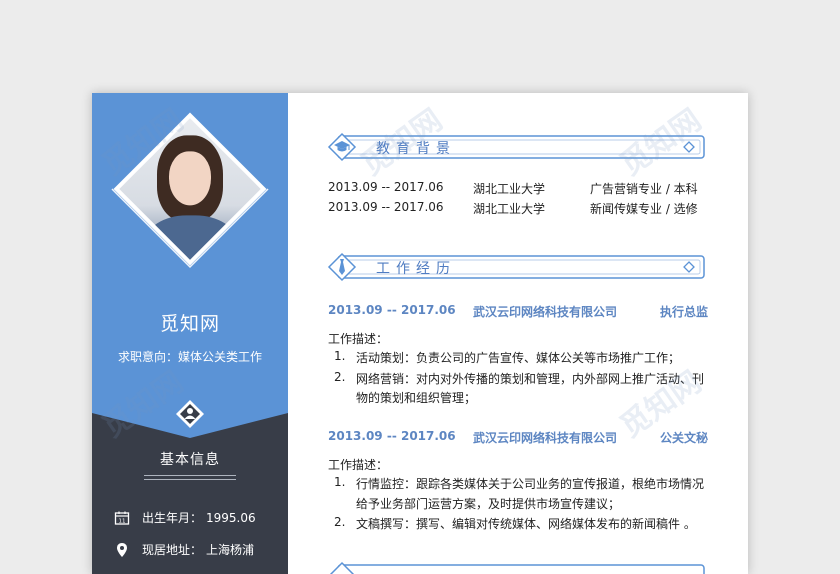 The image size is (840, 574). Describe the element at coordinates (526, 524) in the screenshot. I see `job-desc-line: 文稿撰写：撰写、编辑对传统媒体、网络媒体发布的新闻稿件 。` at that location.